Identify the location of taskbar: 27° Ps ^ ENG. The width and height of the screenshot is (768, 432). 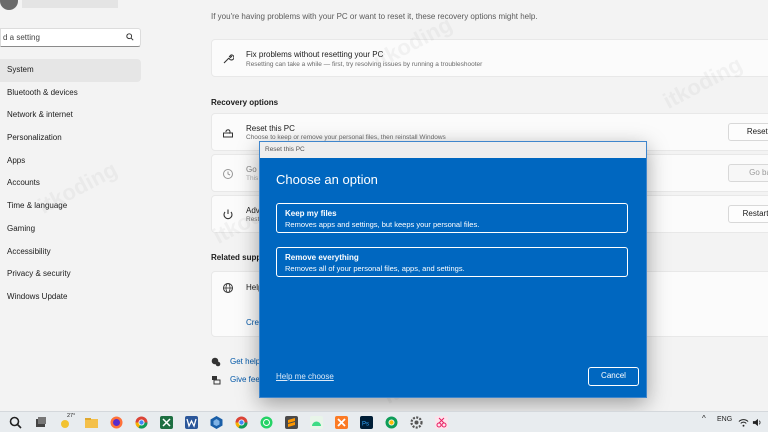
(384, 421).